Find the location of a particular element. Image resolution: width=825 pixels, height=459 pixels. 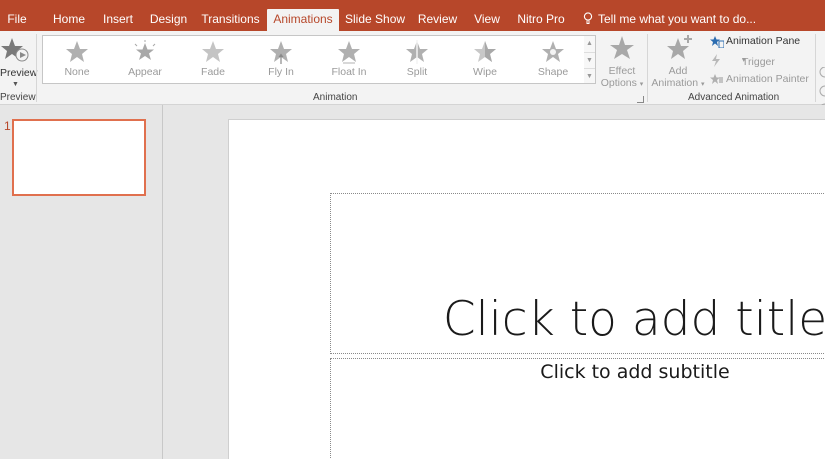

animation-pane-icon is located at coordinates (717, 42).